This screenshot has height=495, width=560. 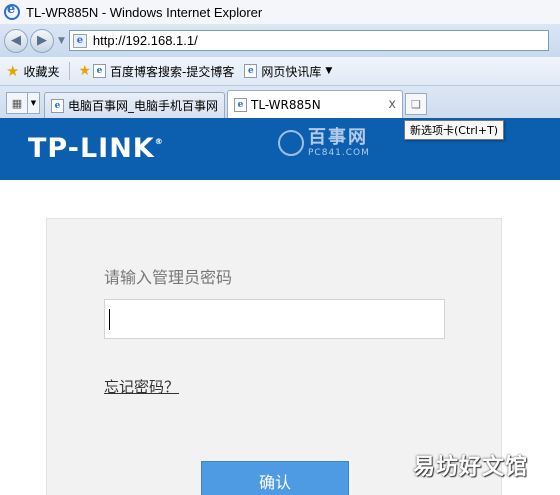 What do you see at coordinates (392, 104) in the screenshot?
I see `close-tab-icon: x` at bounding box center [392, 104].